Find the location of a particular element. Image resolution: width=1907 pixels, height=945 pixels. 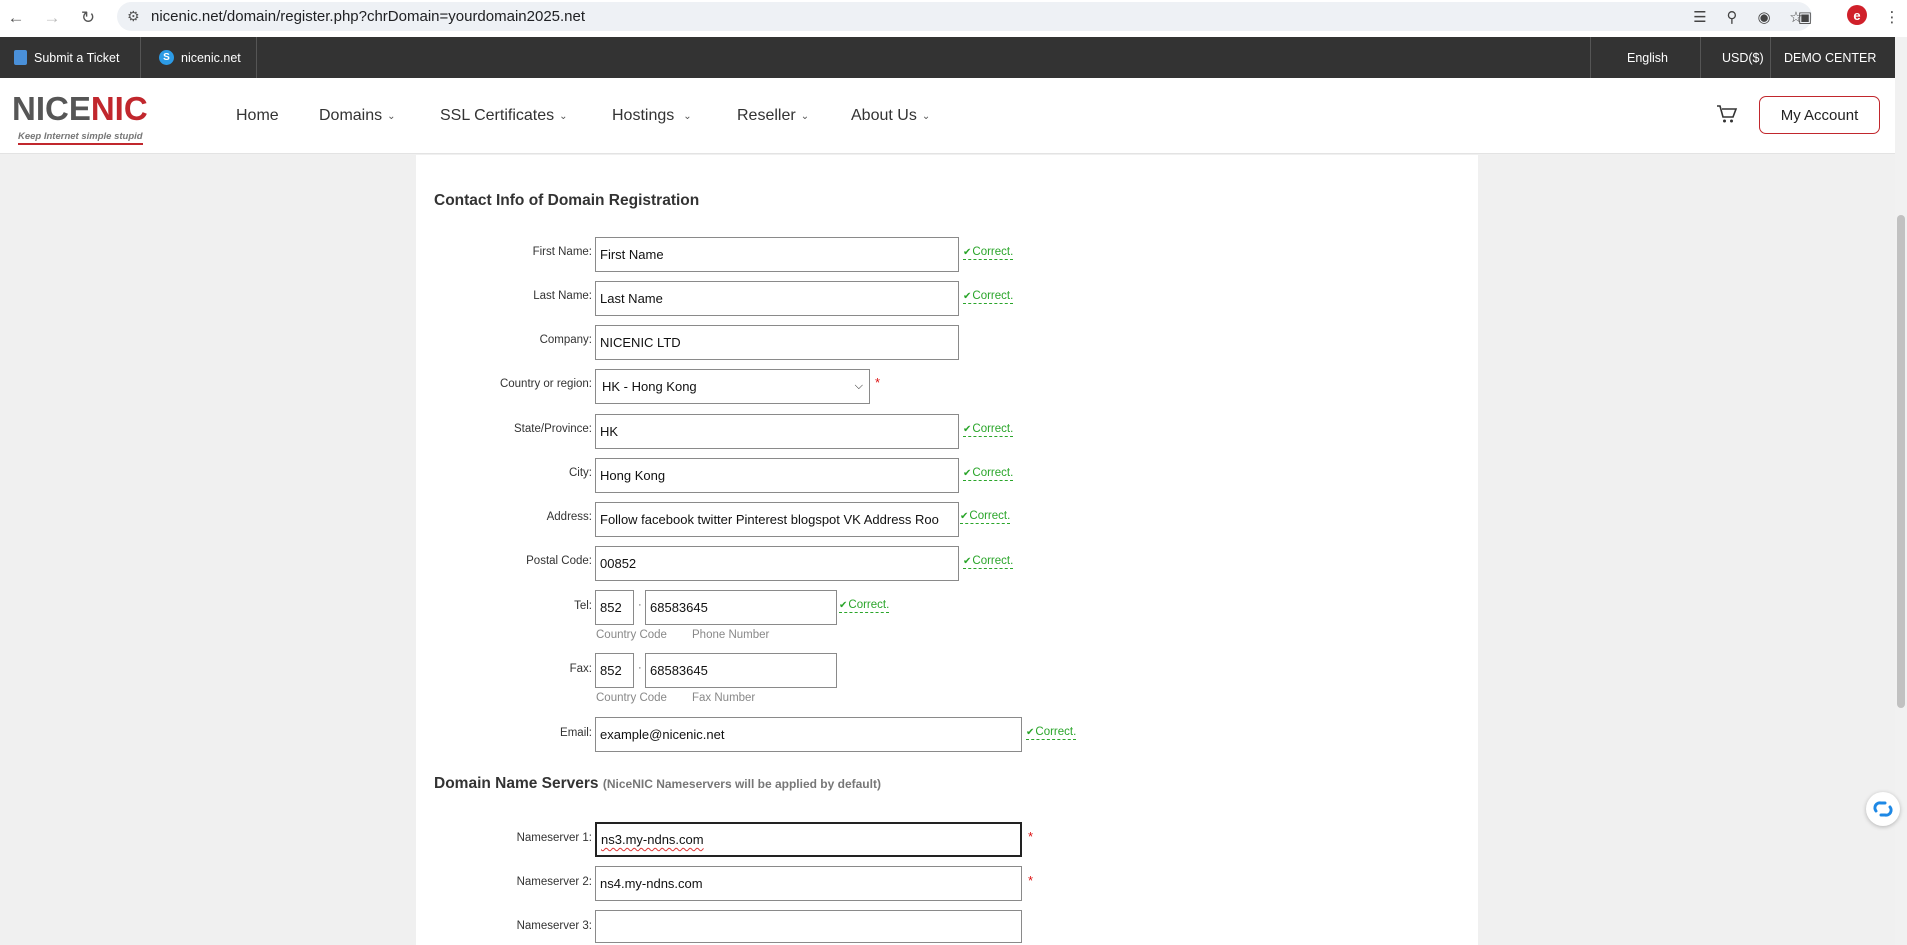

tel-number-field: 68583645 is located at coordinates (741, 607).